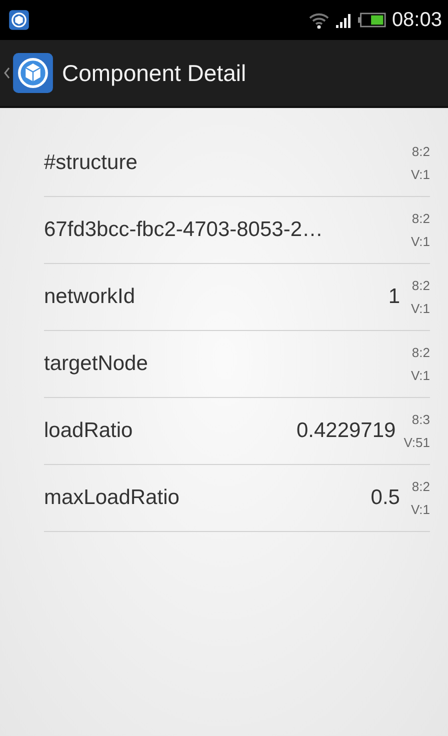  What do you see at coordinates (237, 163) in the screenshot?
I see `property-row: #structure 8:2 V:1` at bounding box center [237, 163].